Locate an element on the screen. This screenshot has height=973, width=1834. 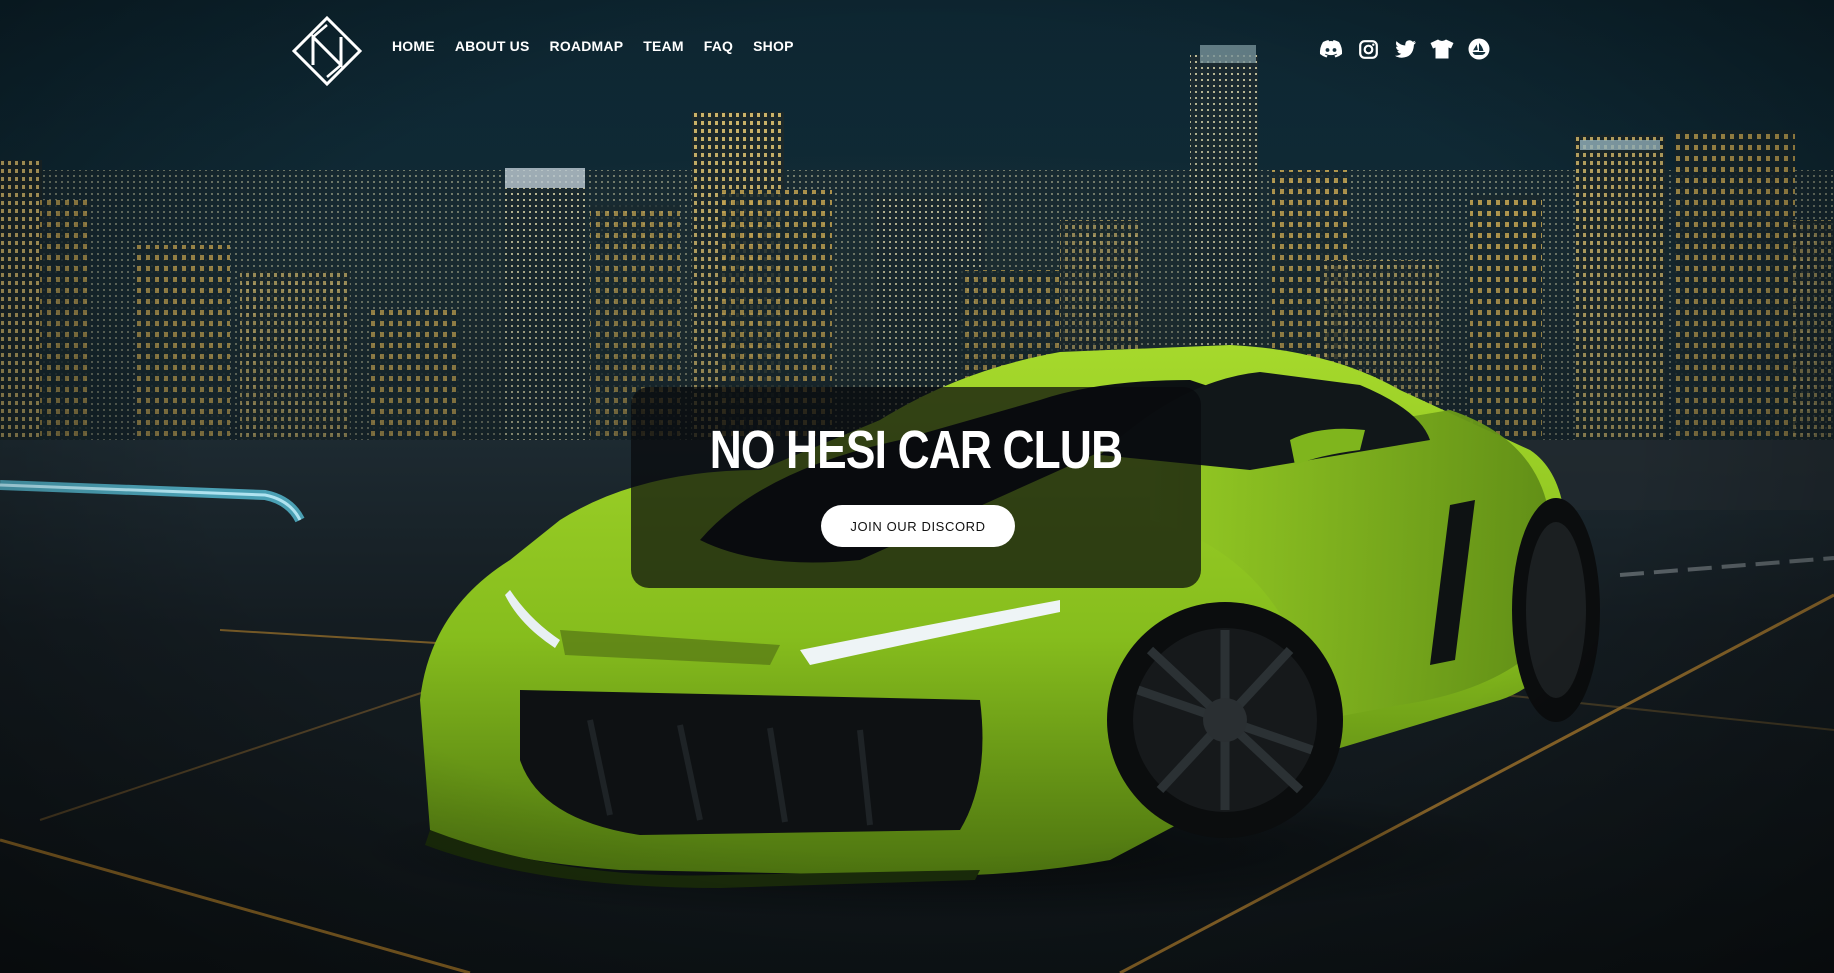
nav-roadmap: ROADMAP is located at coordinates (587, 46).